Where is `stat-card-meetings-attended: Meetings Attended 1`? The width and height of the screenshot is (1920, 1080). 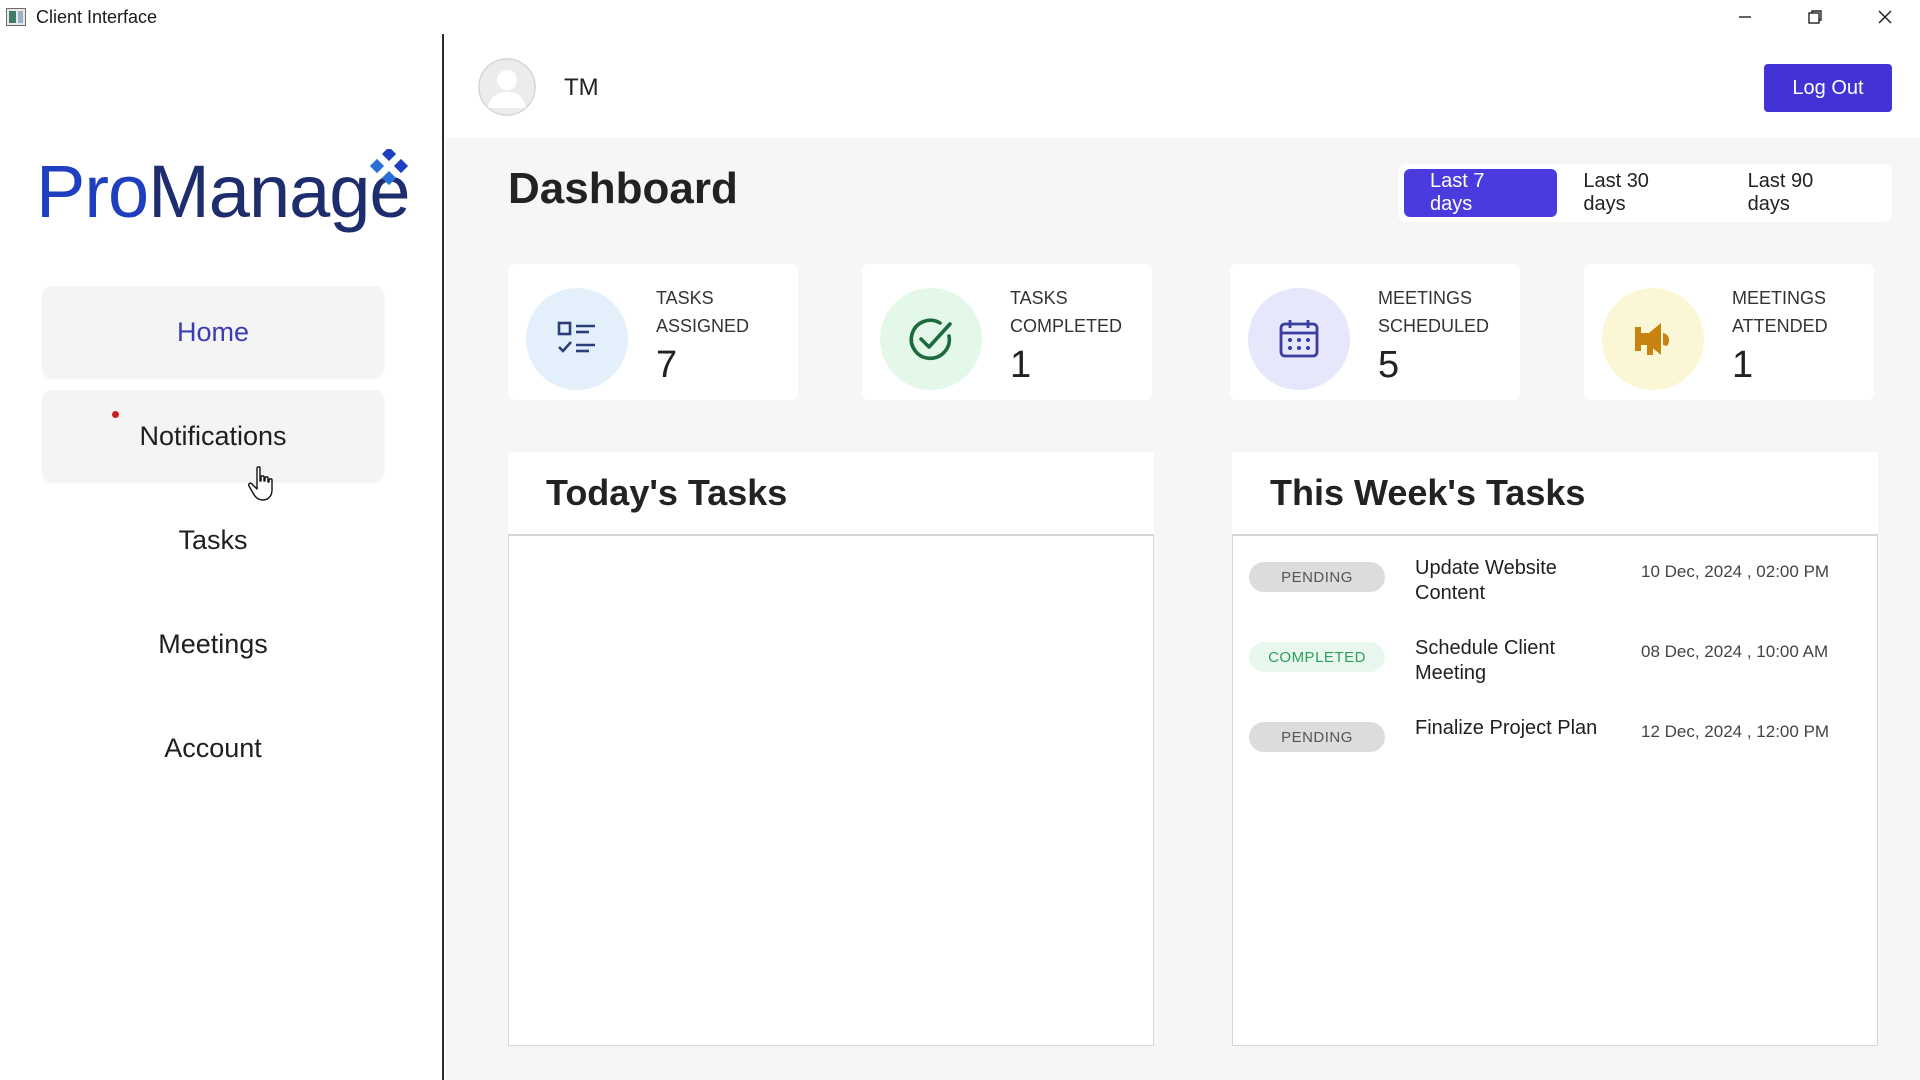 stat-card-meetings-attended: Meetings Attended 1 is located at coordinates (1729, 332).